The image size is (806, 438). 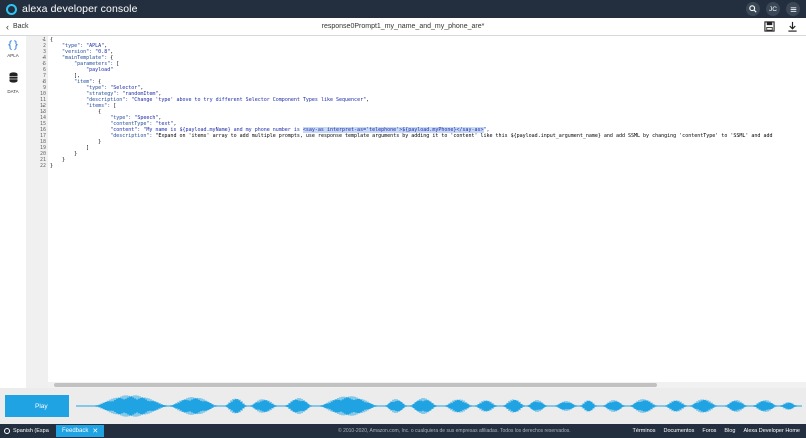 What do you see at coordinates (13, 91) in the screenshot?
I see `sidebar-item-label: DATA` at bounding box center [13, 91].